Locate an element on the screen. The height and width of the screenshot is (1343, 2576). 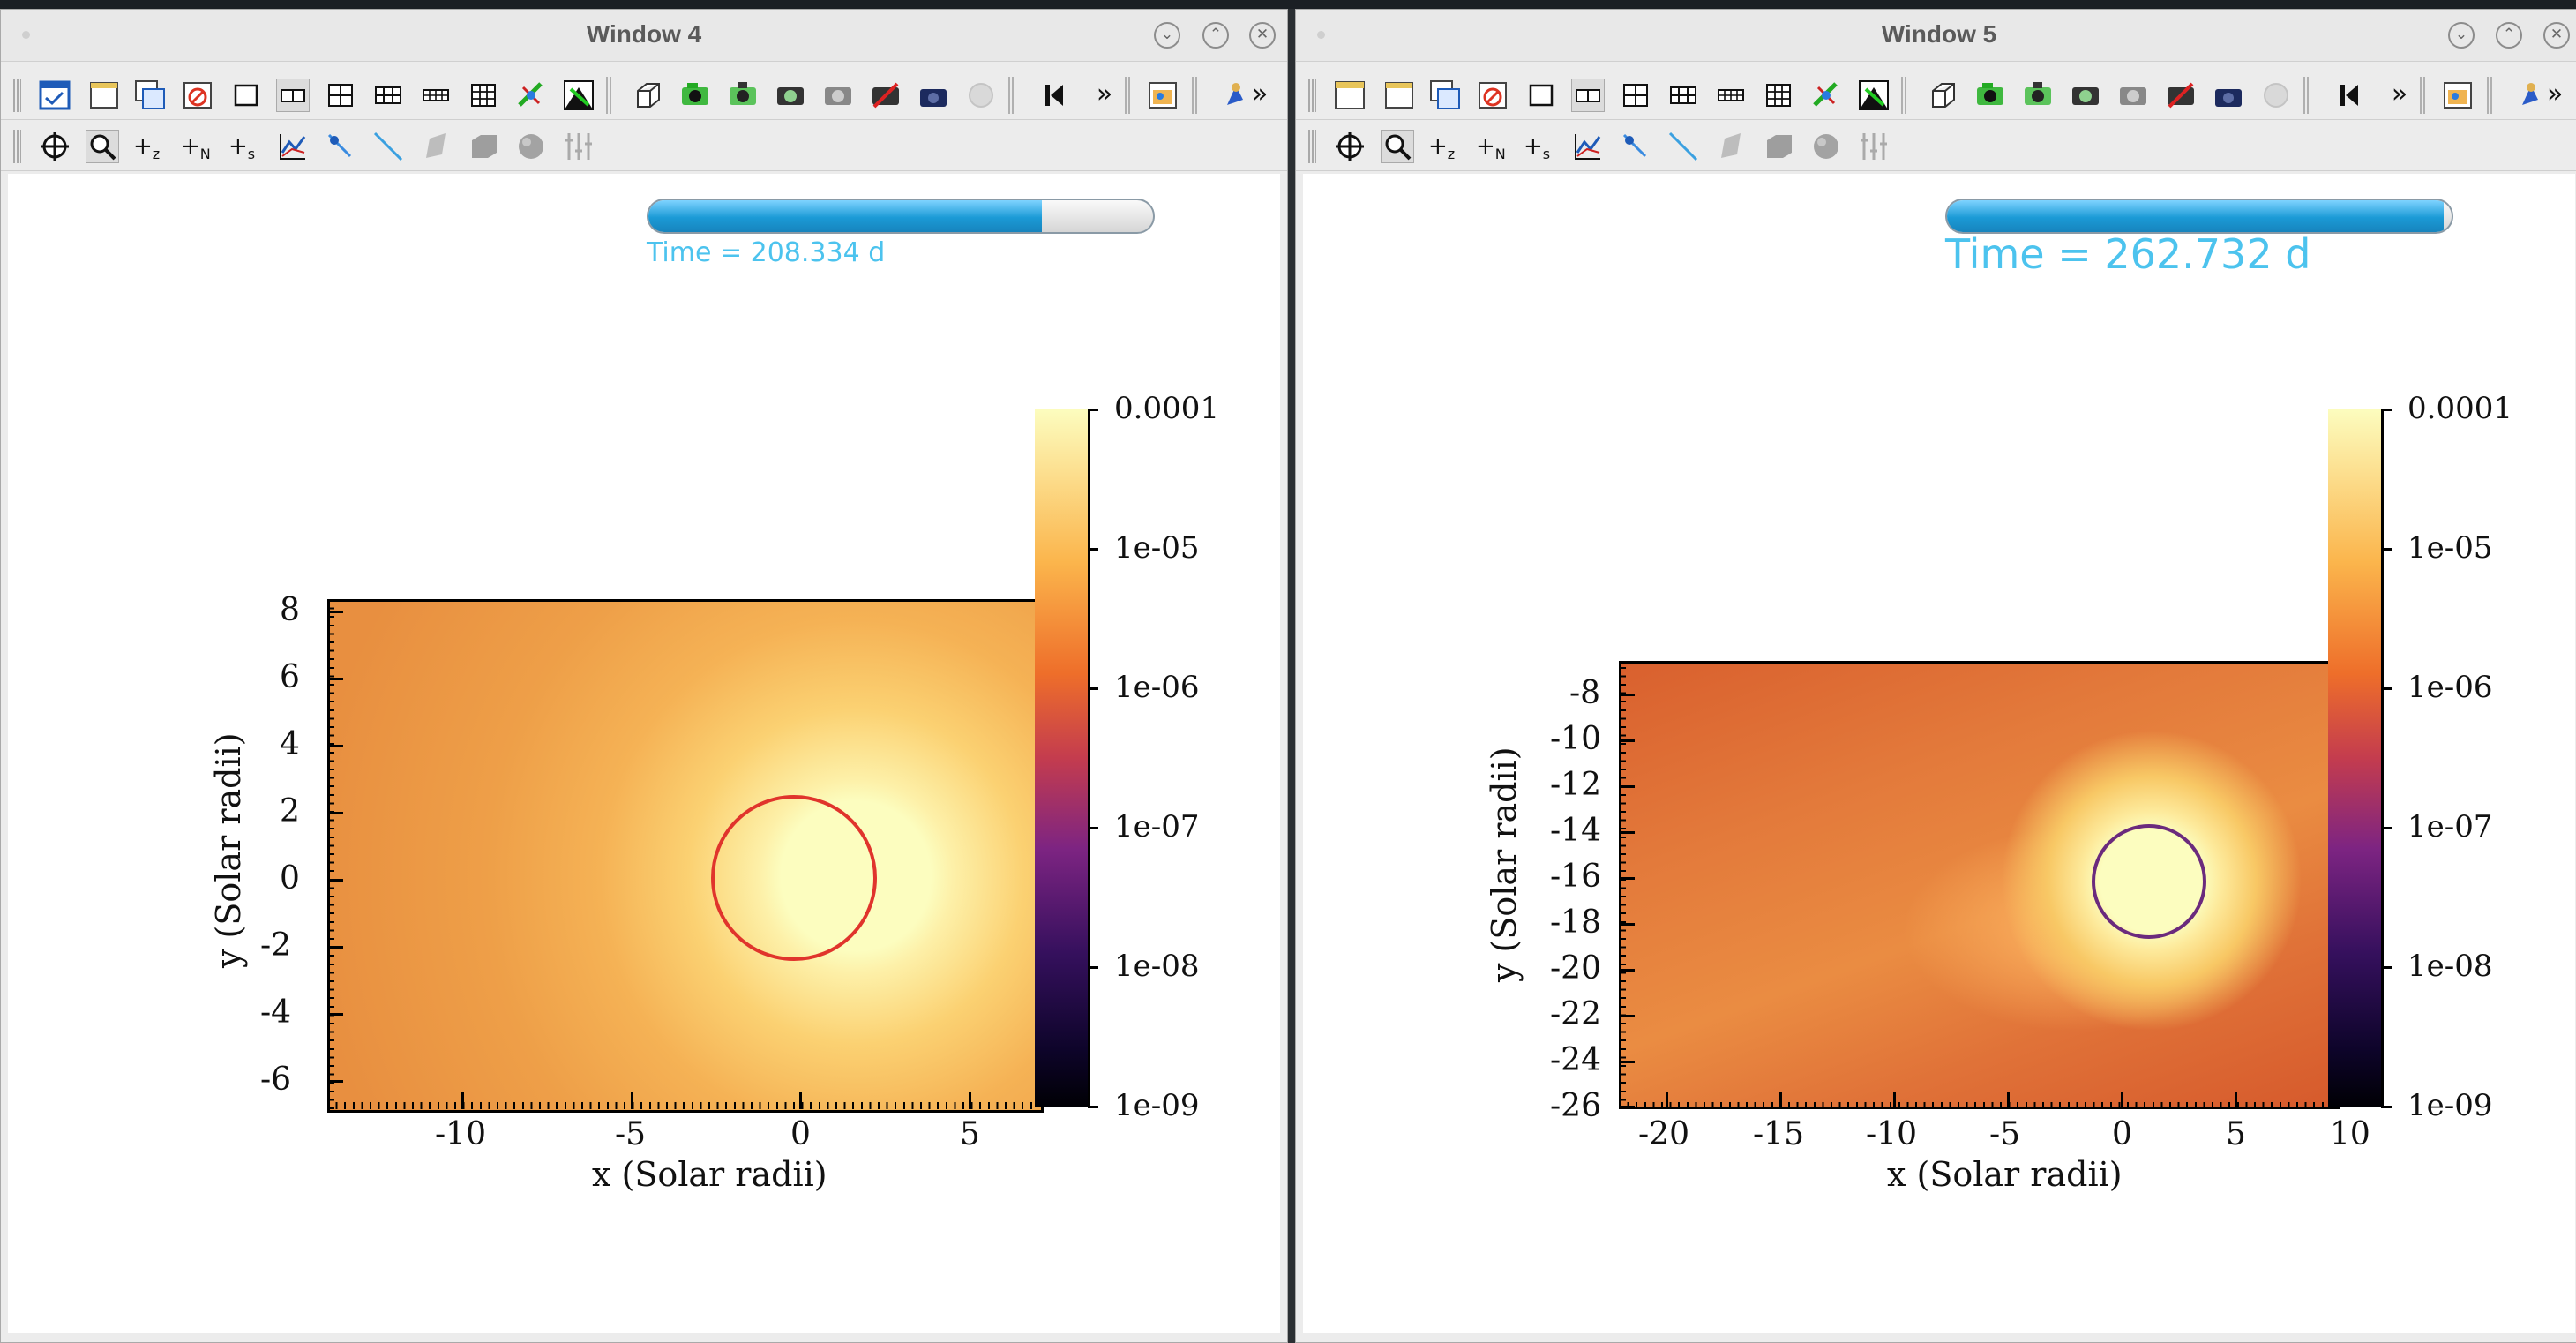
window-5-titlebar: Window 5 ⌄ ⌃ ✕ is located at coordinates (1936, 36).